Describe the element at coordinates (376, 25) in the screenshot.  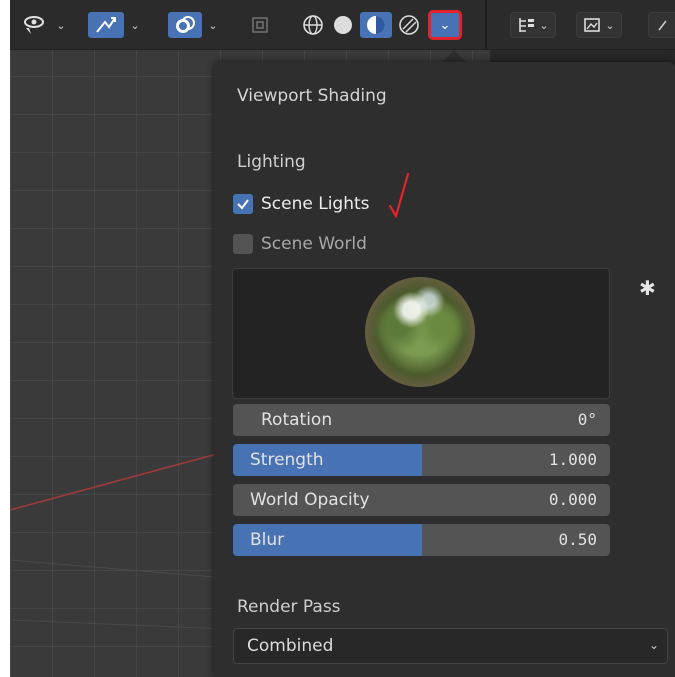
I see `material-preview-icon` at that location.